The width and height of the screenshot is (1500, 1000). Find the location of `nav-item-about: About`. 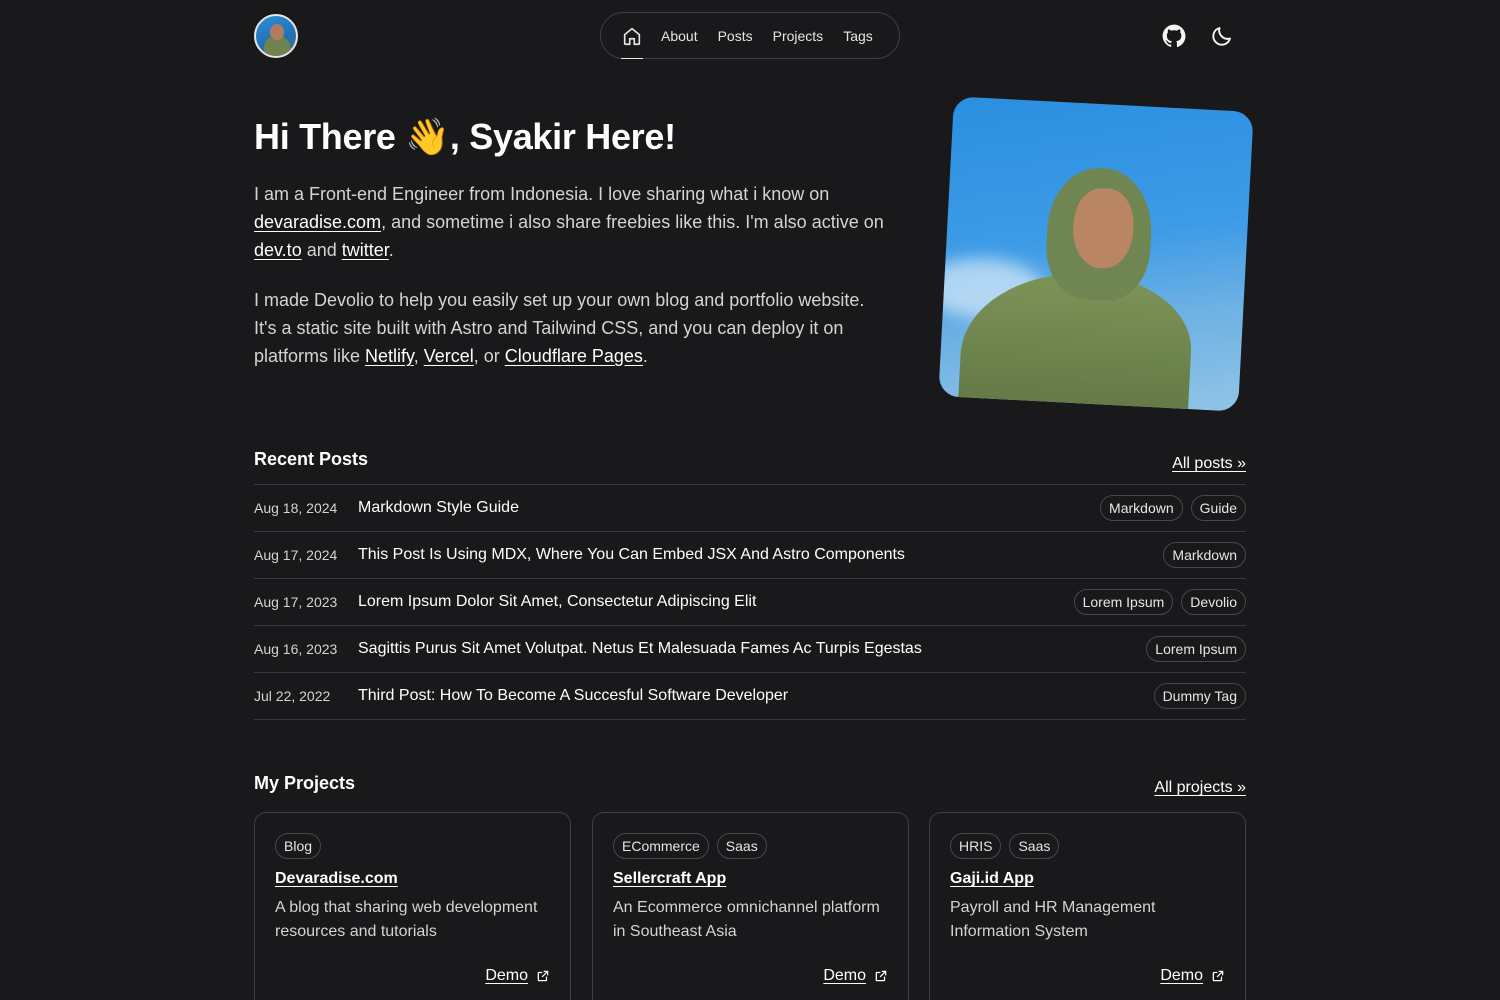

nav-item-about: About is located at coordinates (679, 36).